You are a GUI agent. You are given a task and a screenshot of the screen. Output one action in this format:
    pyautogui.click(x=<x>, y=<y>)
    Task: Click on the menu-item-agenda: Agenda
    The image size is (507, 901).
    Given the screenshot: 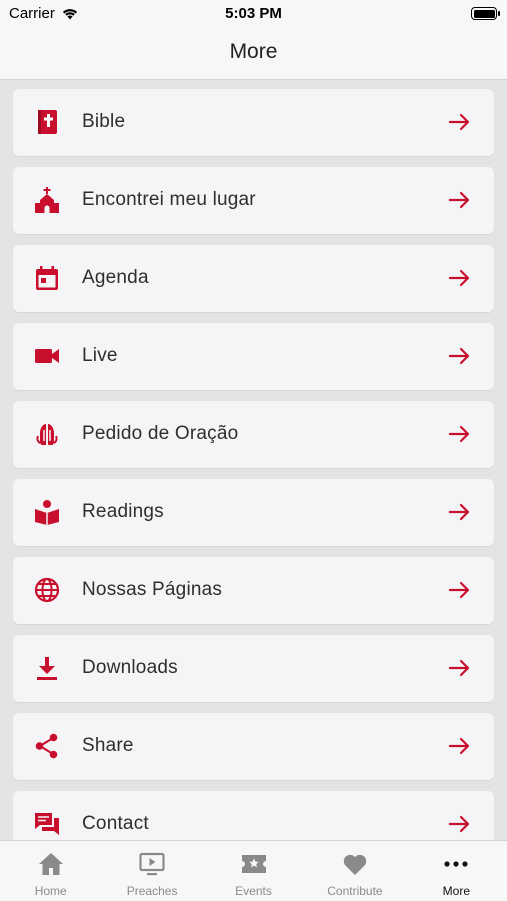 What is the action you would take?
    pyautogui.click(x=253, y=278)
    